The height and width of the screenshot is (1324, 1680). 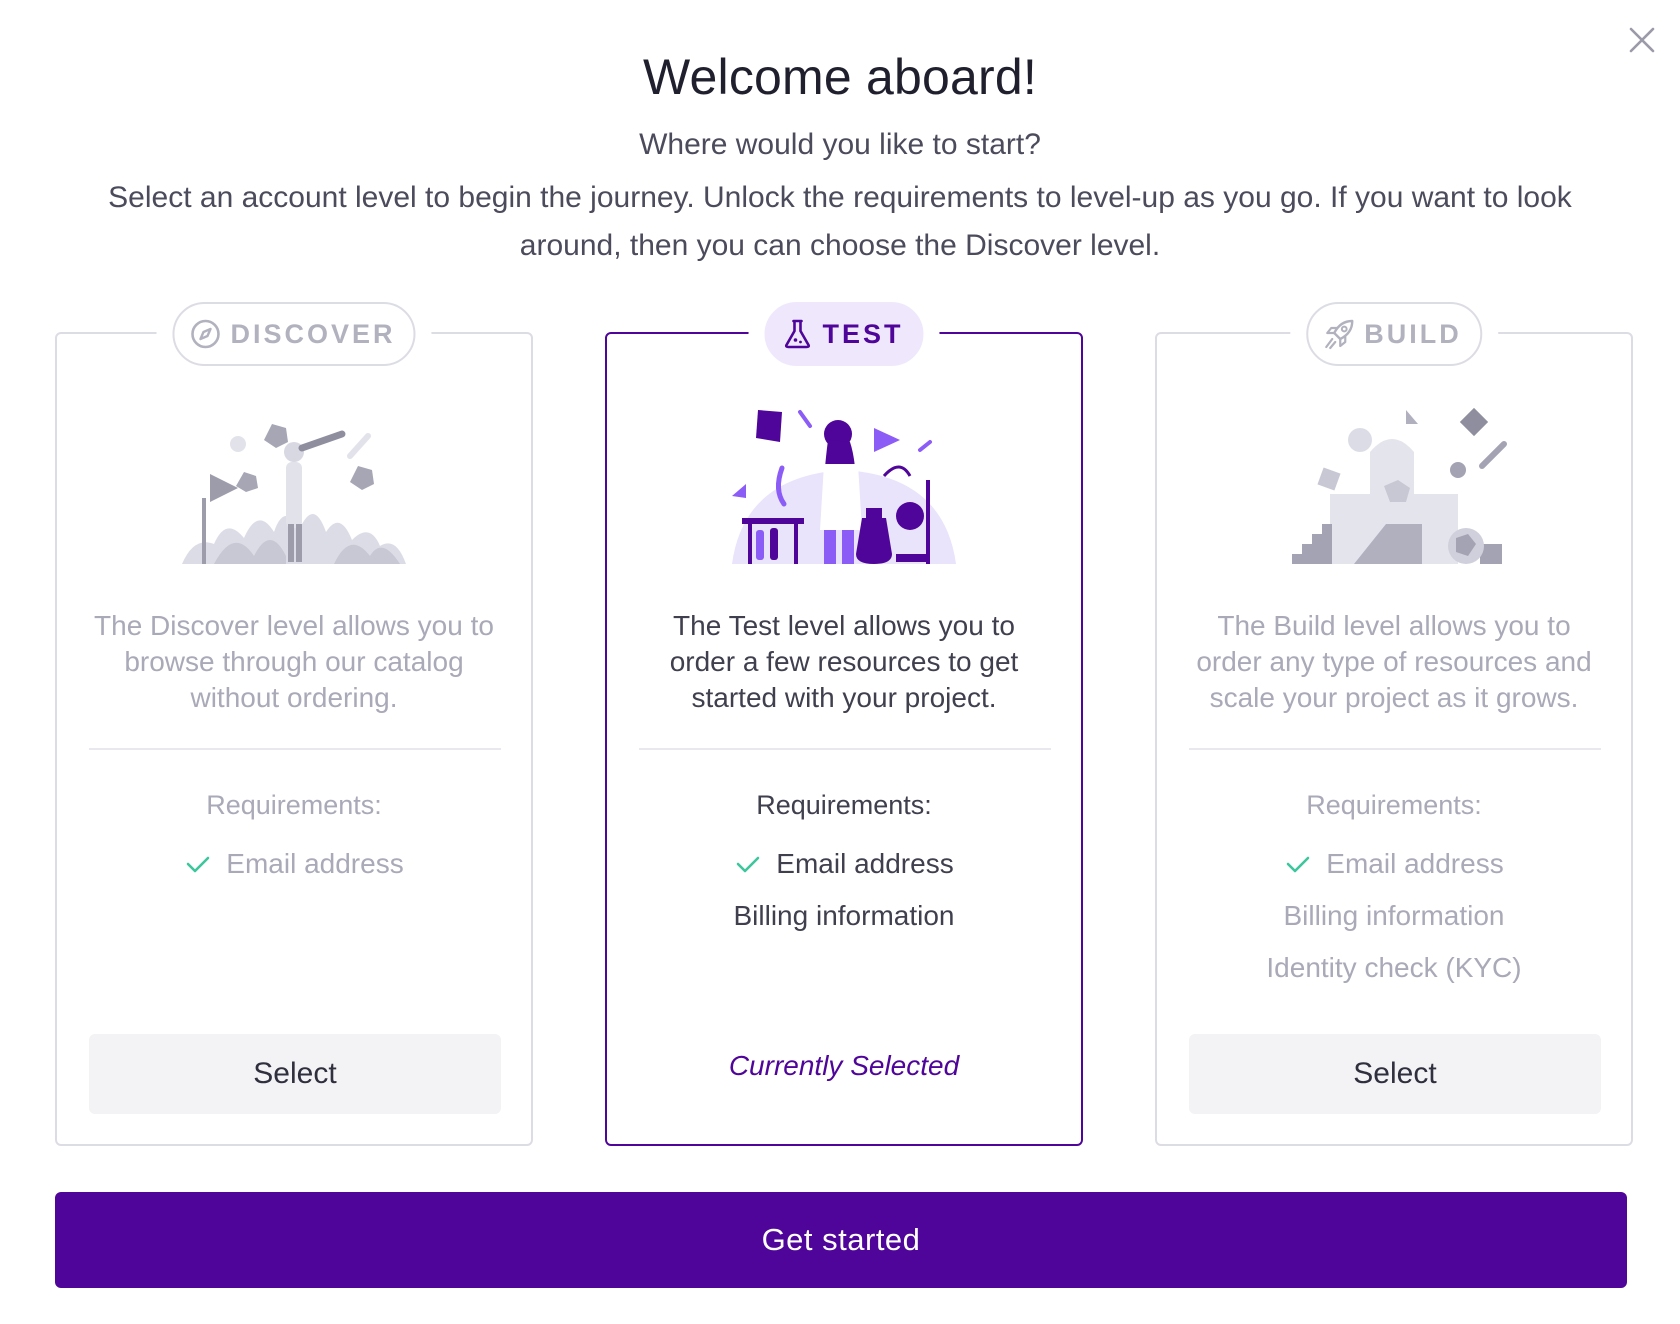 I want to click on build-illustration, so click(x=1399, y=485).